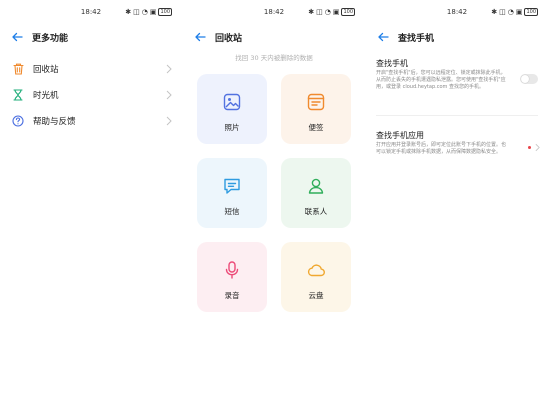 The image size is (548, 406). I want to click on page-title: 更多功能, so click(50, 38).